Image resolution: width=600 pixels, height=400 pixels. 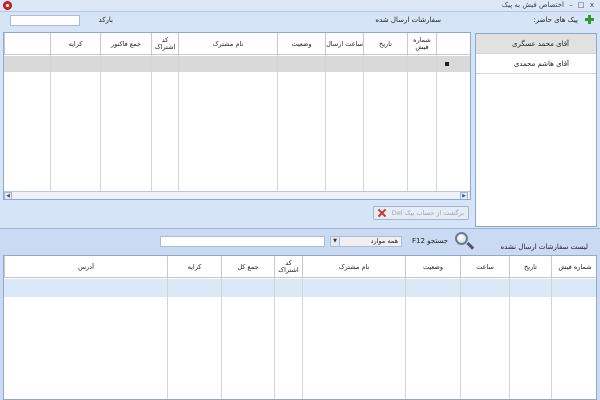 I want to click on couriers-label: پیک های حاضر:, so click(x=555, y=20).